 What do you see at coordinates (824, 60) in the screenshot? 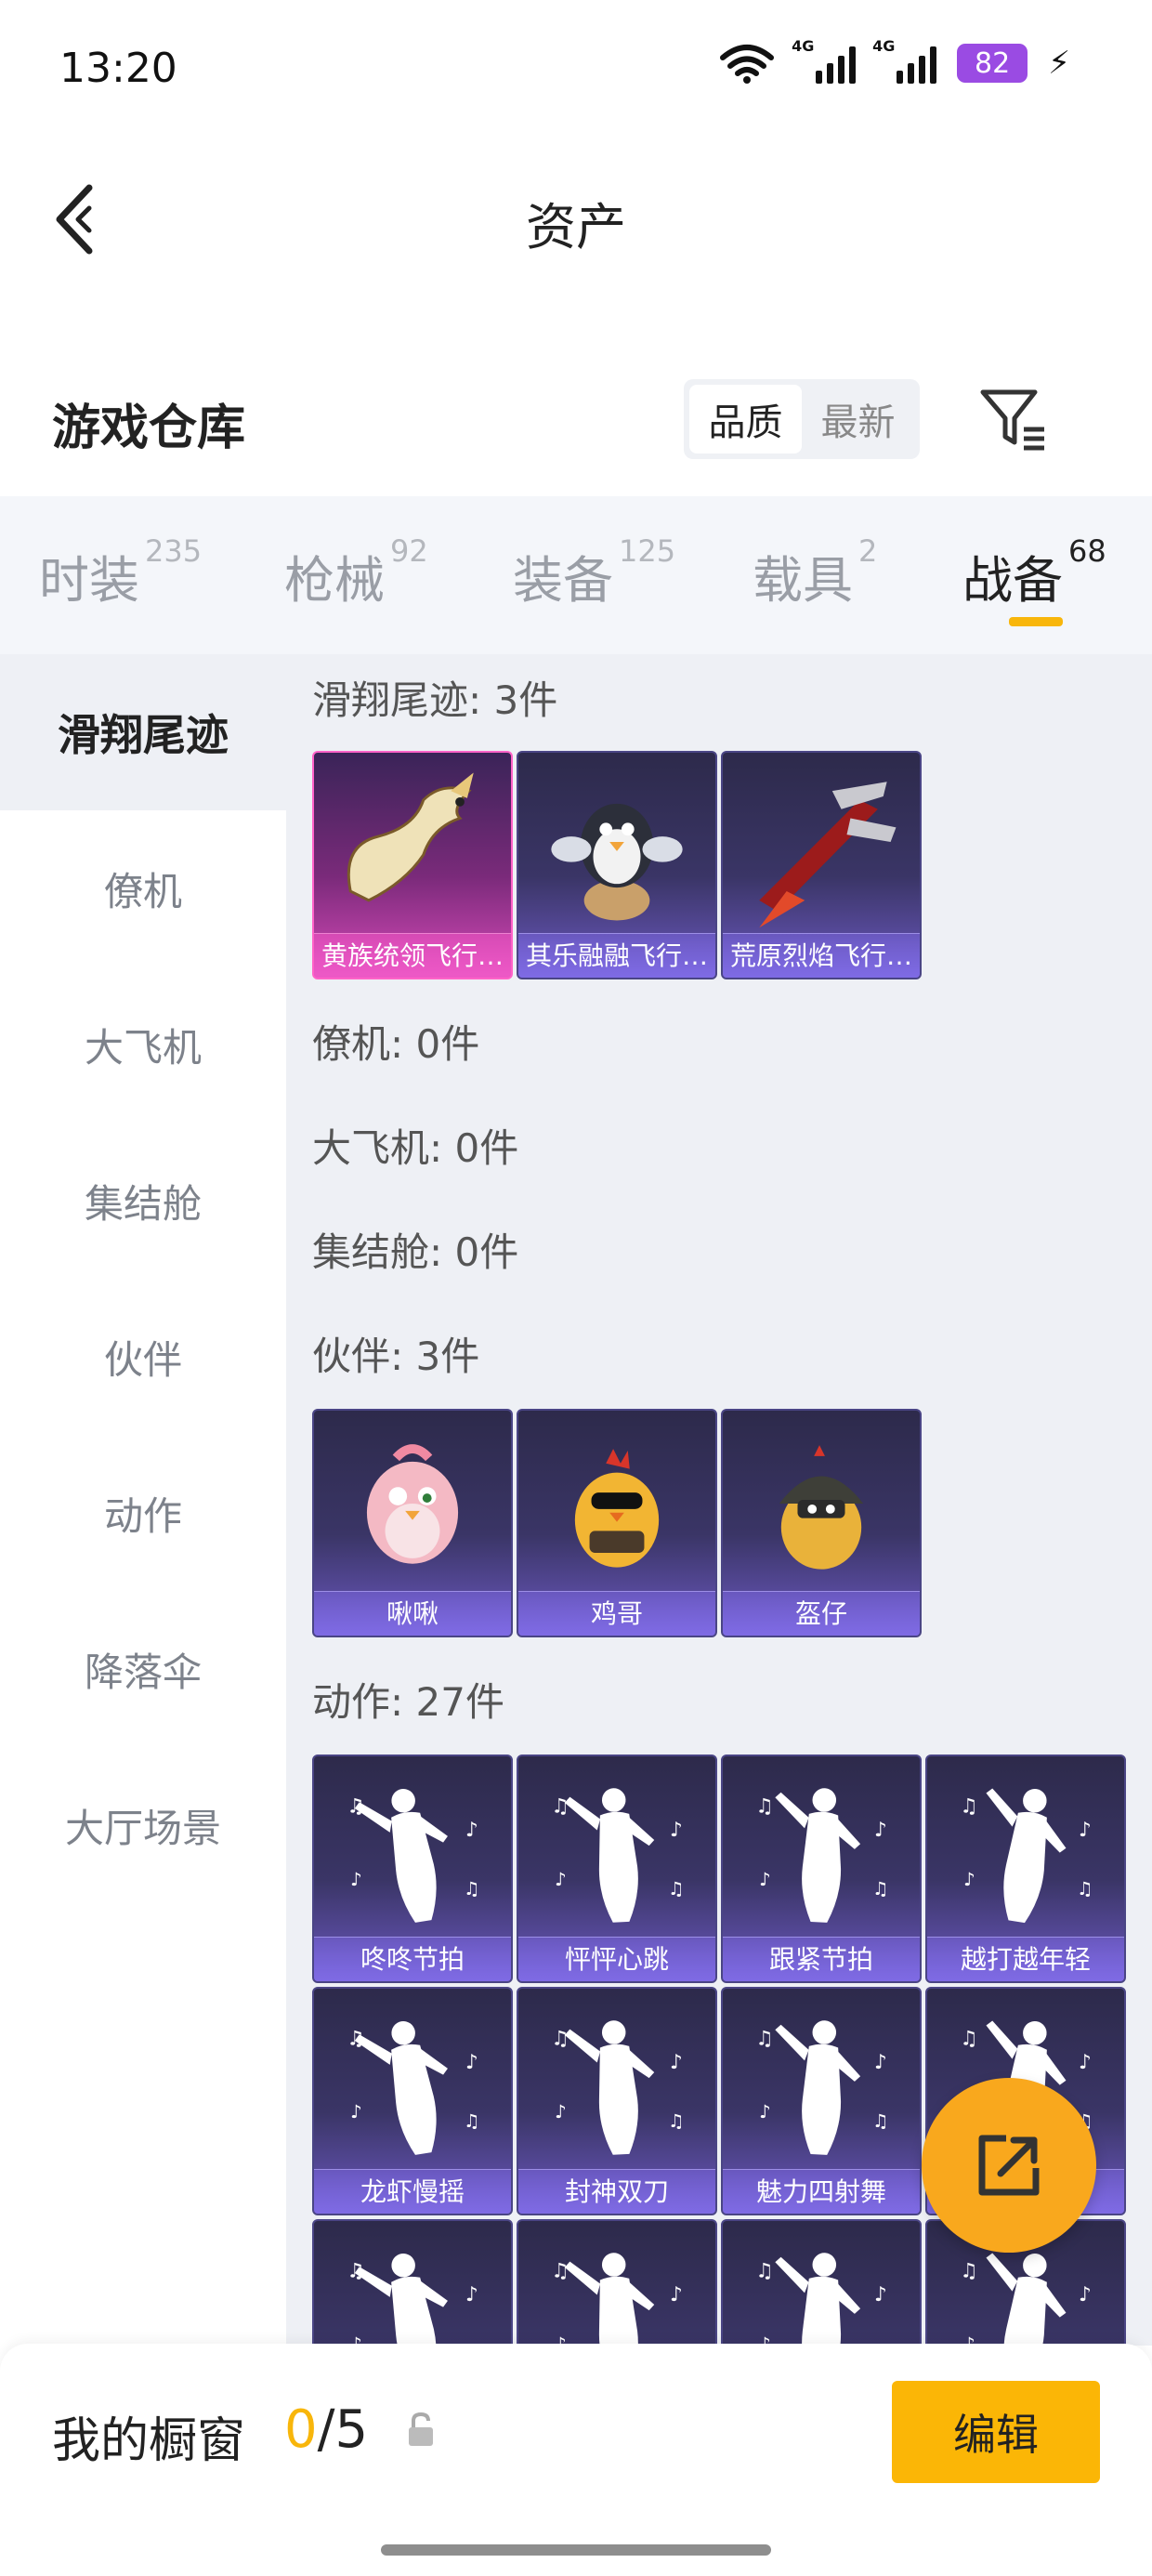
I see `signal-icon-1: 4G` at bounding box center [824, 60].